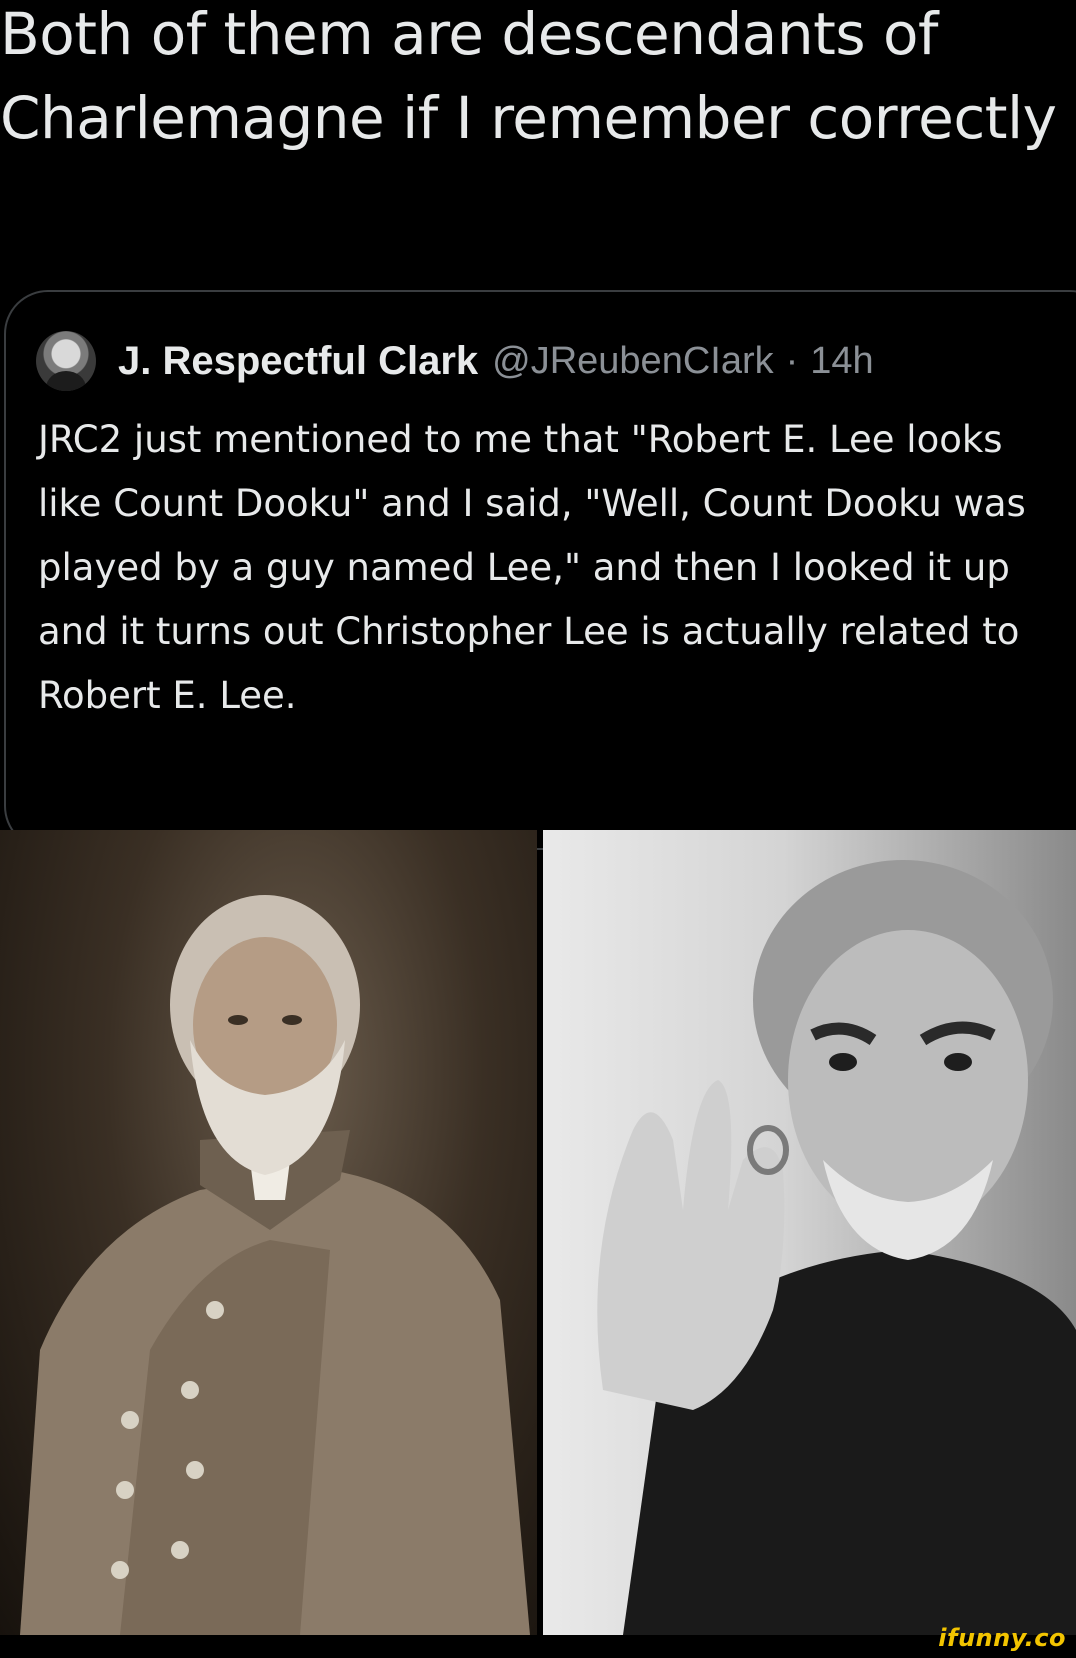  What do you see at coordinates (1002, 1638) in the screenshot?
I see `ifunny-watermark: ifunny.co` at bounding box center [1002, 1638].